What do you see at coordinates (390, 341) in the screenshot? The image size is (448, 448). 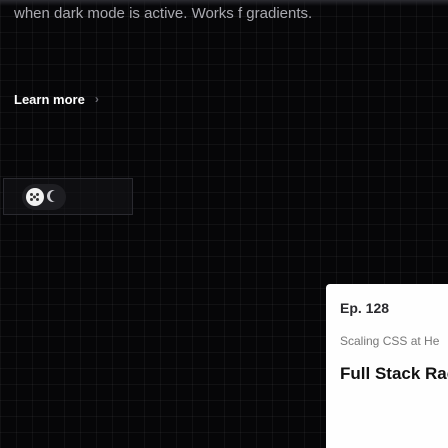 I see `episode-subtitle: Scaling CSS at He` at bounding box center [390, 341].